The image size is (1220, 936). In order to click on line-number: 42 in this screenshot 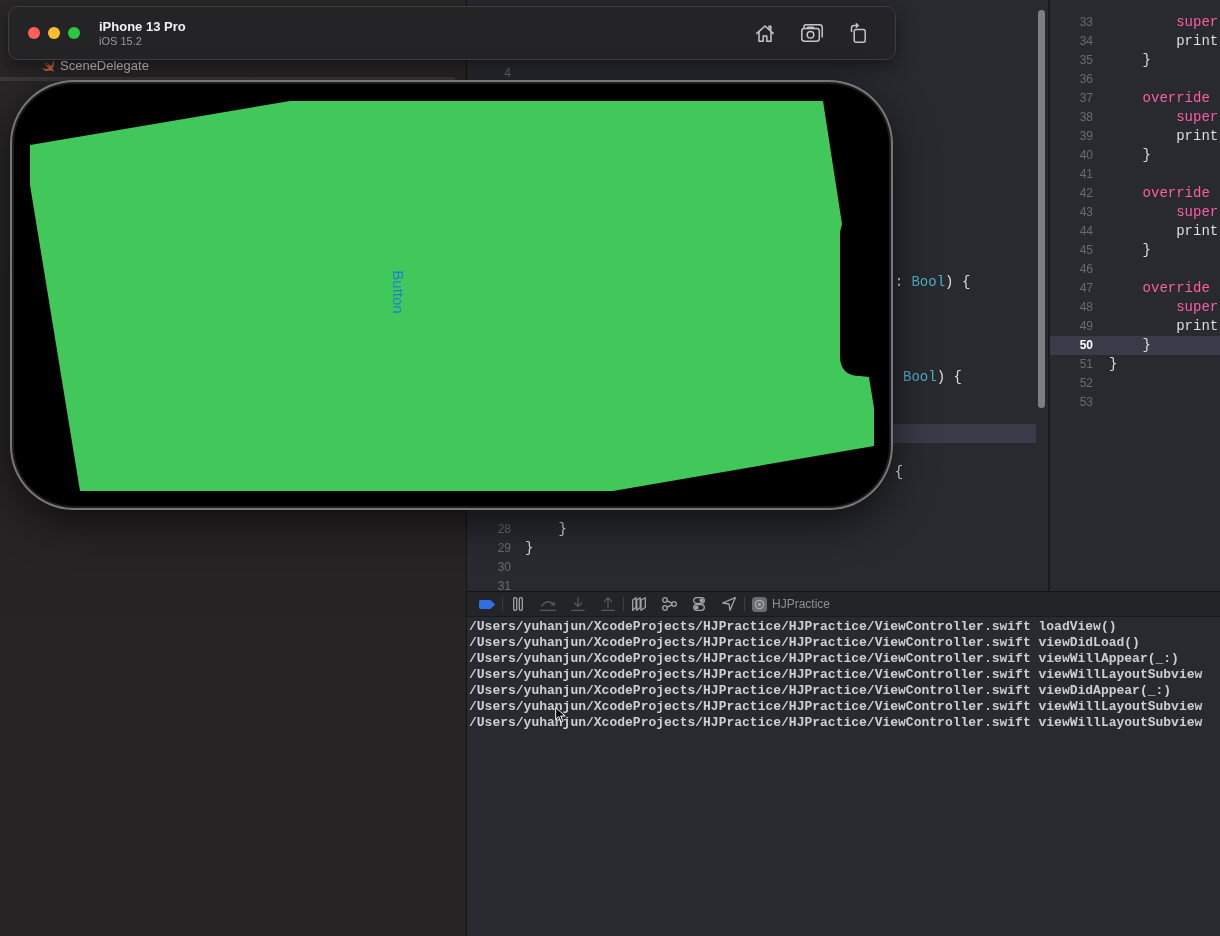, I will do `click(1086, 192)`.